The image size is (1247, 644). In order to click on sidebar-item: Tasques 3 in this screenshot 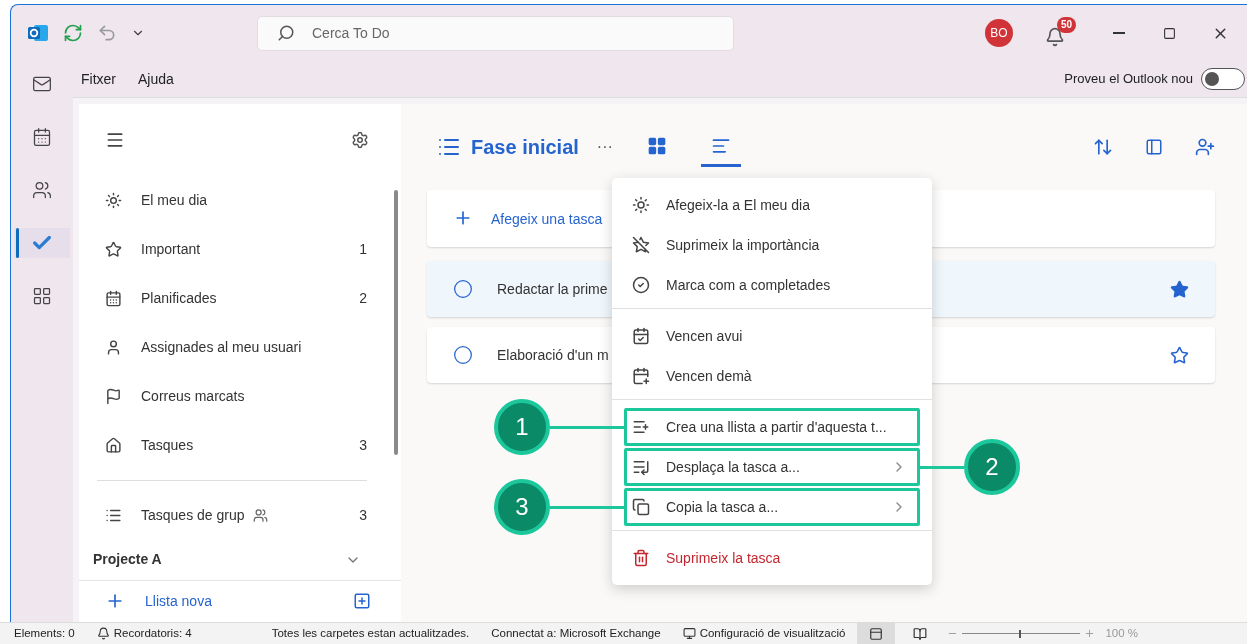, I will do `click(236, 445)`.